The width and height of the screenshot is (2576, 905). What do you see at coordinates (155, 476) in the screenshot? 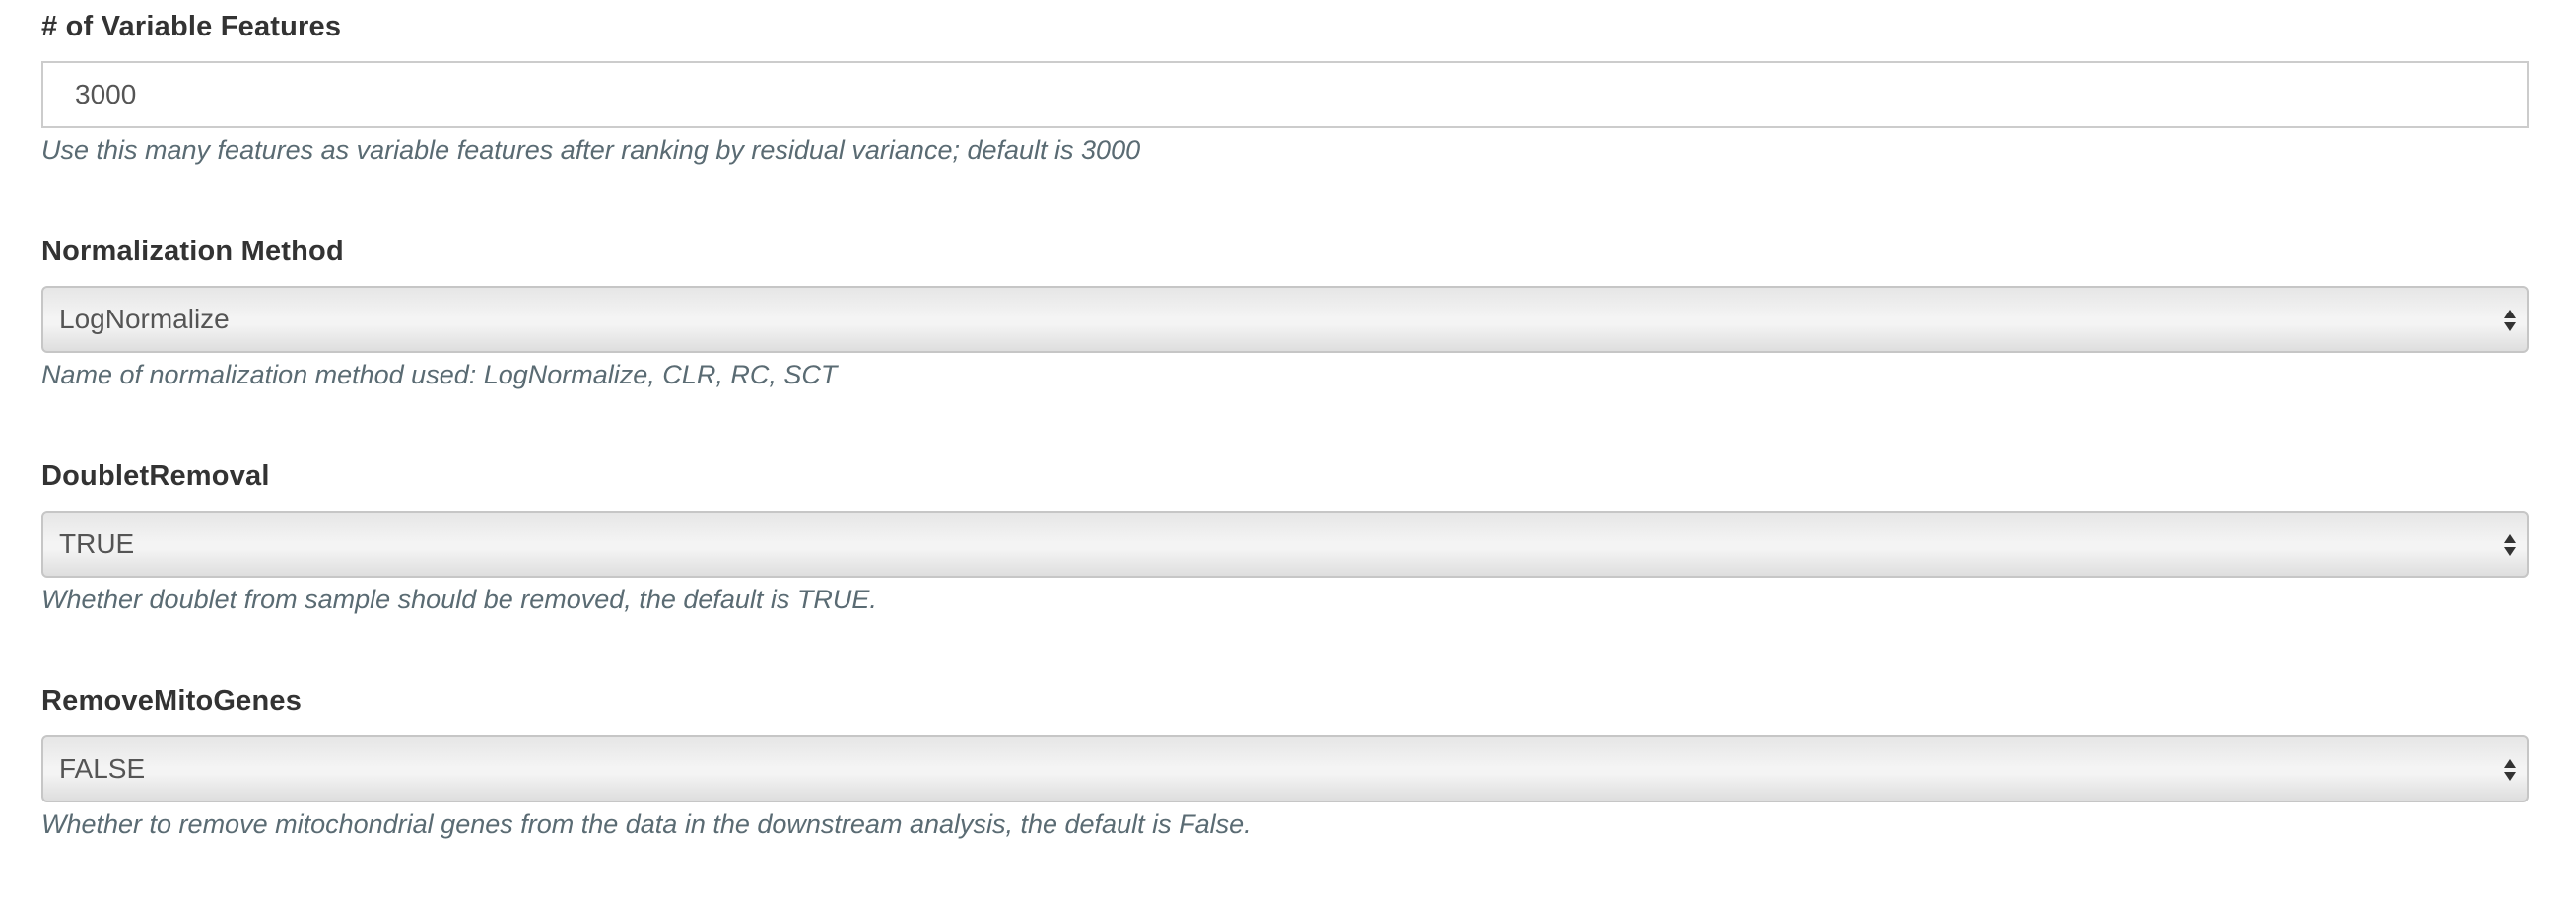
I see `doublet-removal-label: DoubletRemoval` at bounding box center [155, 476].